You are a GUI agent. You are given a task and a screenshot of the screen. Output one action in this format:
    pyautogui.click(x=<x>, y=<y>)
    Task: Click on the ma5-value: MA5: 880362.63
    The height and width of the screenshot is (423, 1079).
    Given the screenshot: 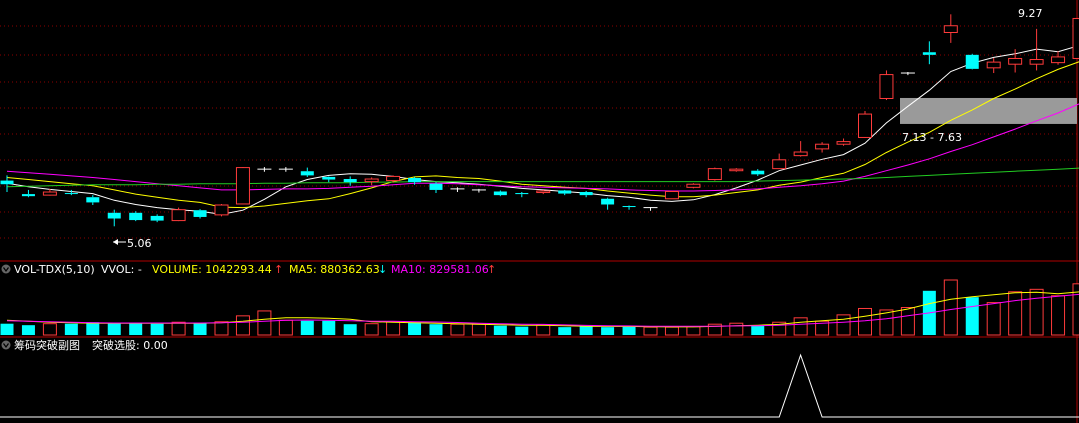 What is the action you would take?
    pyautogui.click(x=334, y=269)
    